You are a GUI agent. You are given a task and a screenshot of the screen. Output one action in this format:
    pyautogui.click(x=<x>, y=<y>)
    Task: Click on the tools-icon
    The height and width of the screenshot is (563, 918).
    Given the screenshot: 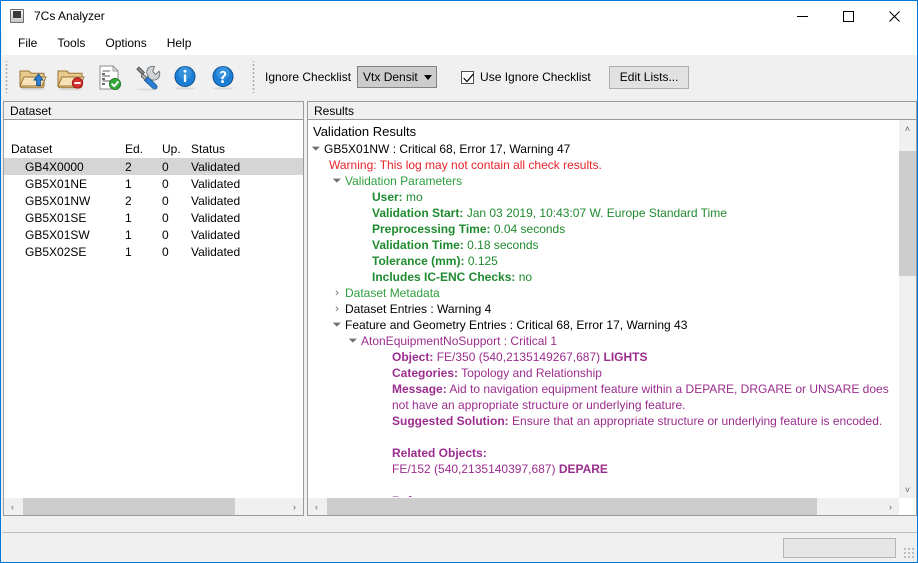 What is the action you would take?
    pyautogui.click(x=148, y=78)
    